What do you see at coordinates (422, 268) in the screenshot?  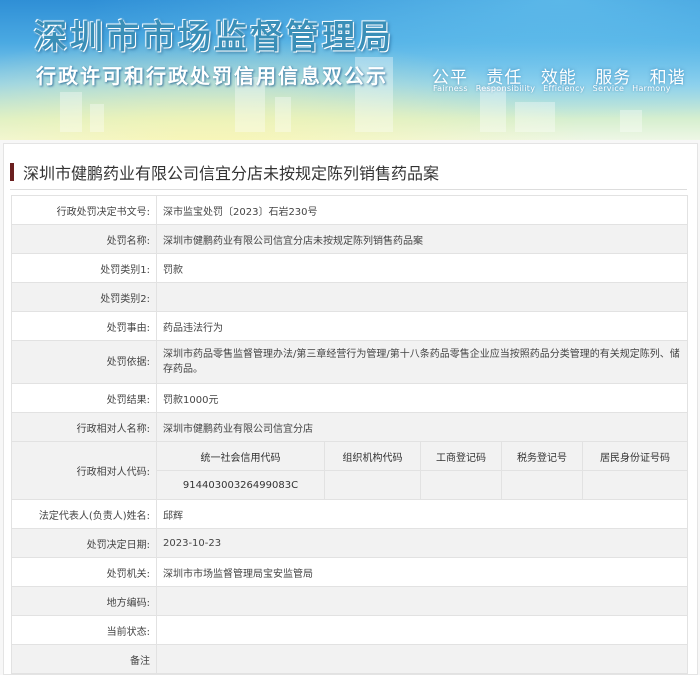 I see `field-value: 罚款` at bounding box center [422, 268].